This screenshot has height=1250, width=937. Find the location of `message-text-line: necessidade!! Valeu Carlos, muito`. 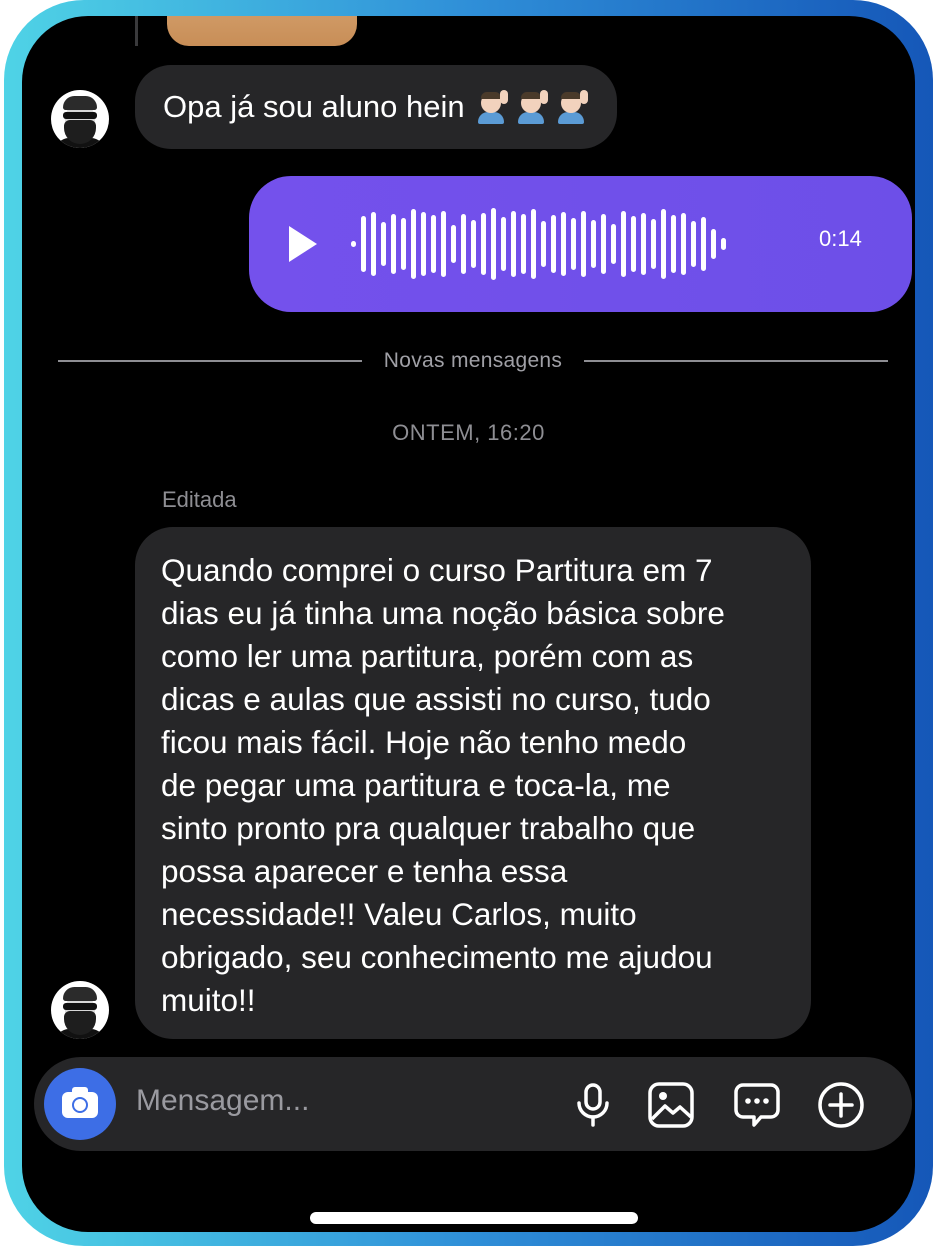

message-text-line: necessidade!! Valeu Carlos, muito is located at coordinates (399, 914).